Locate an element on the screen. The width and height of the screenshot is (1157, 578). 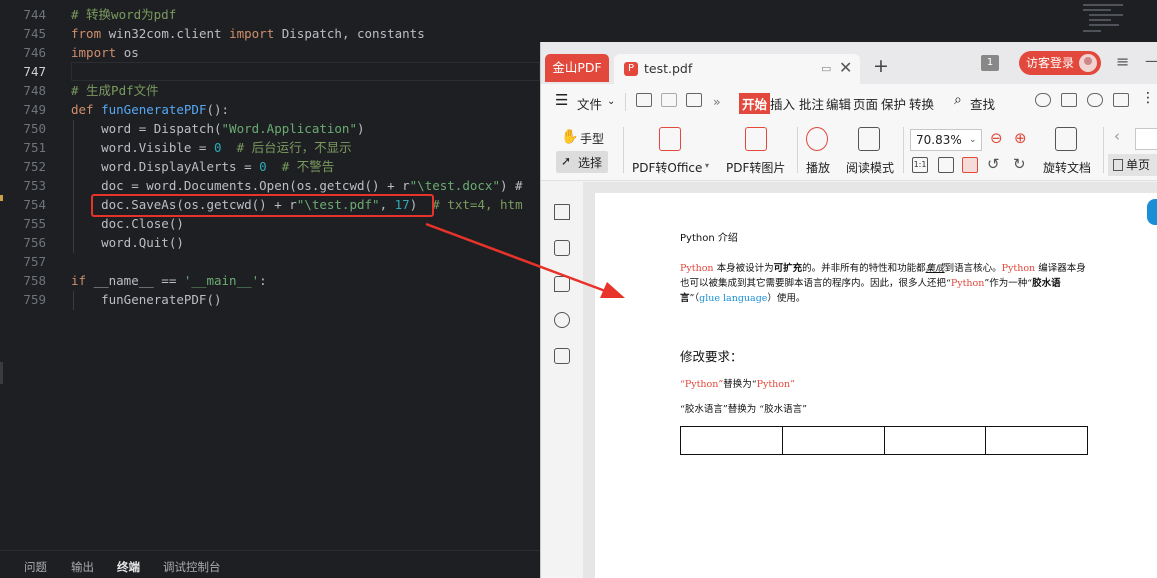
code-line: if __name__ == '__main__': is located at coordinates (169, 280).